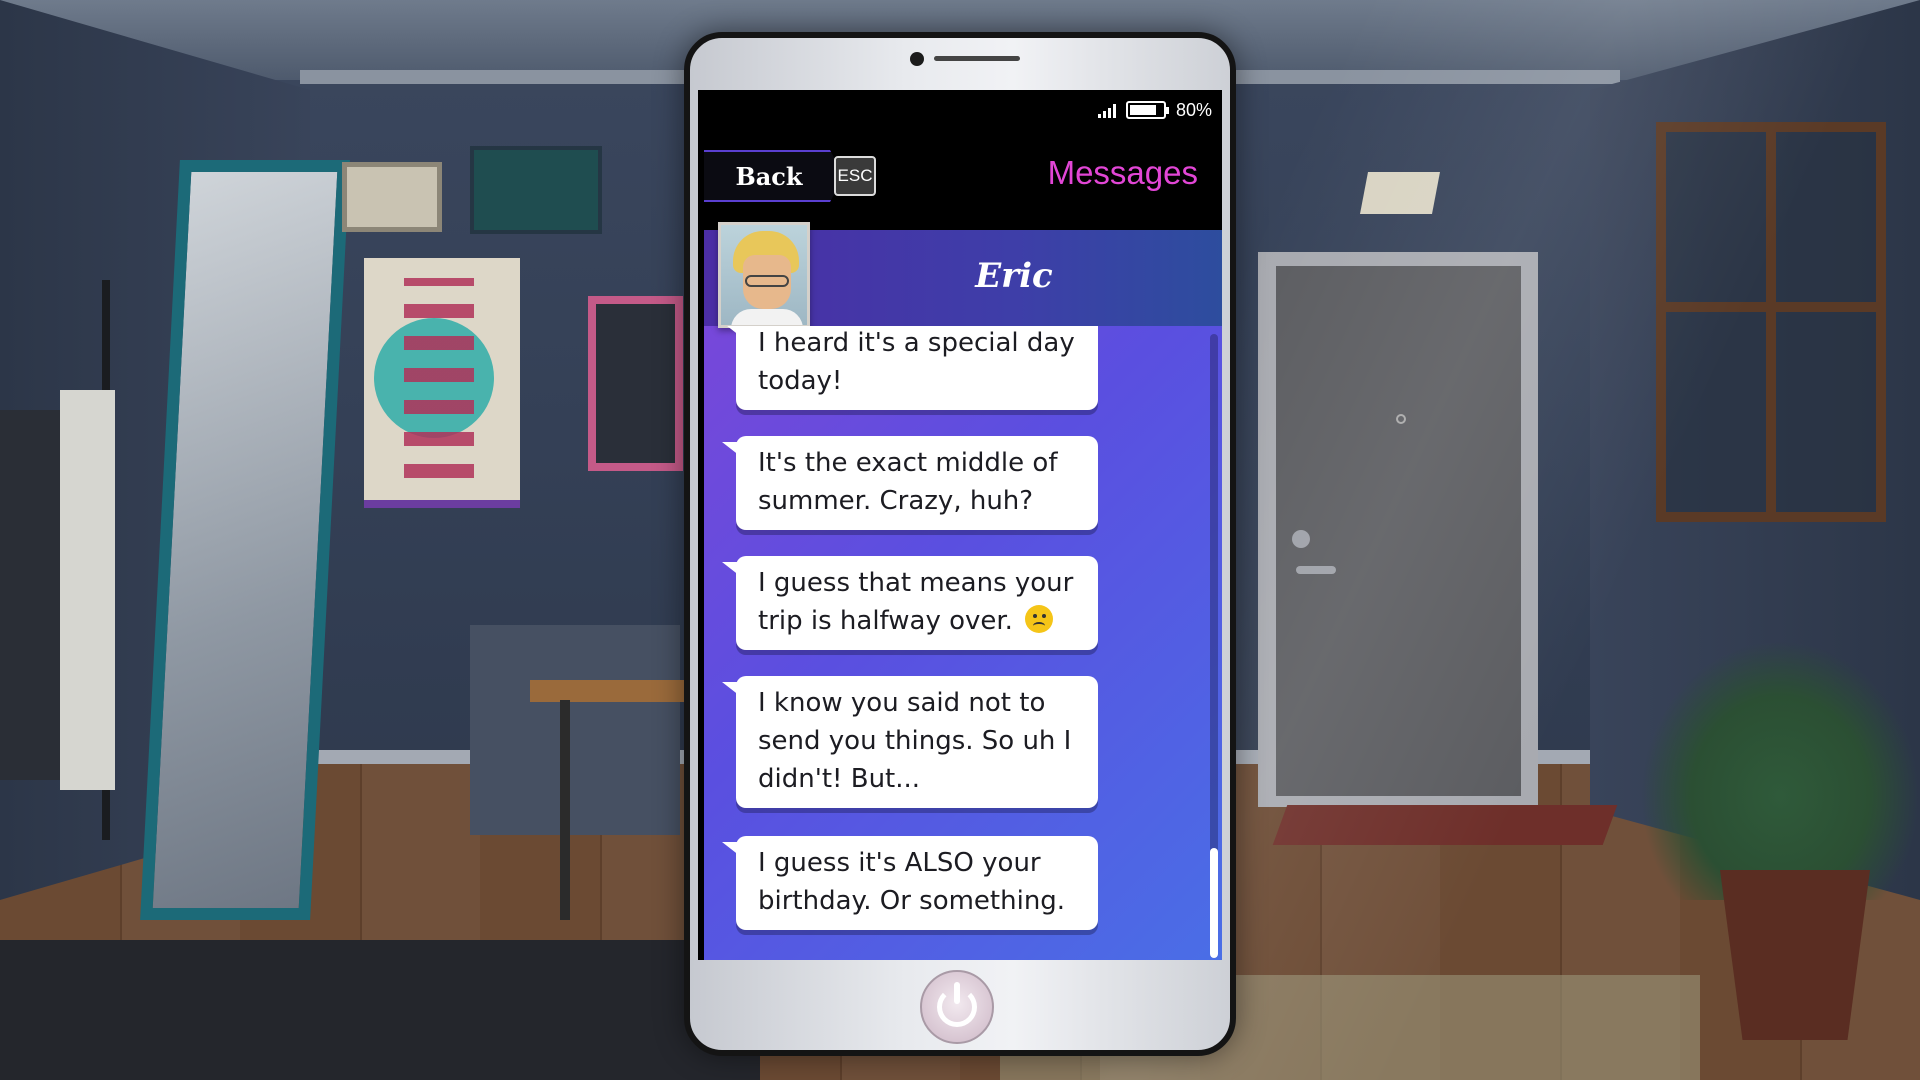  I want to click on desk-back, so click(575, 730).